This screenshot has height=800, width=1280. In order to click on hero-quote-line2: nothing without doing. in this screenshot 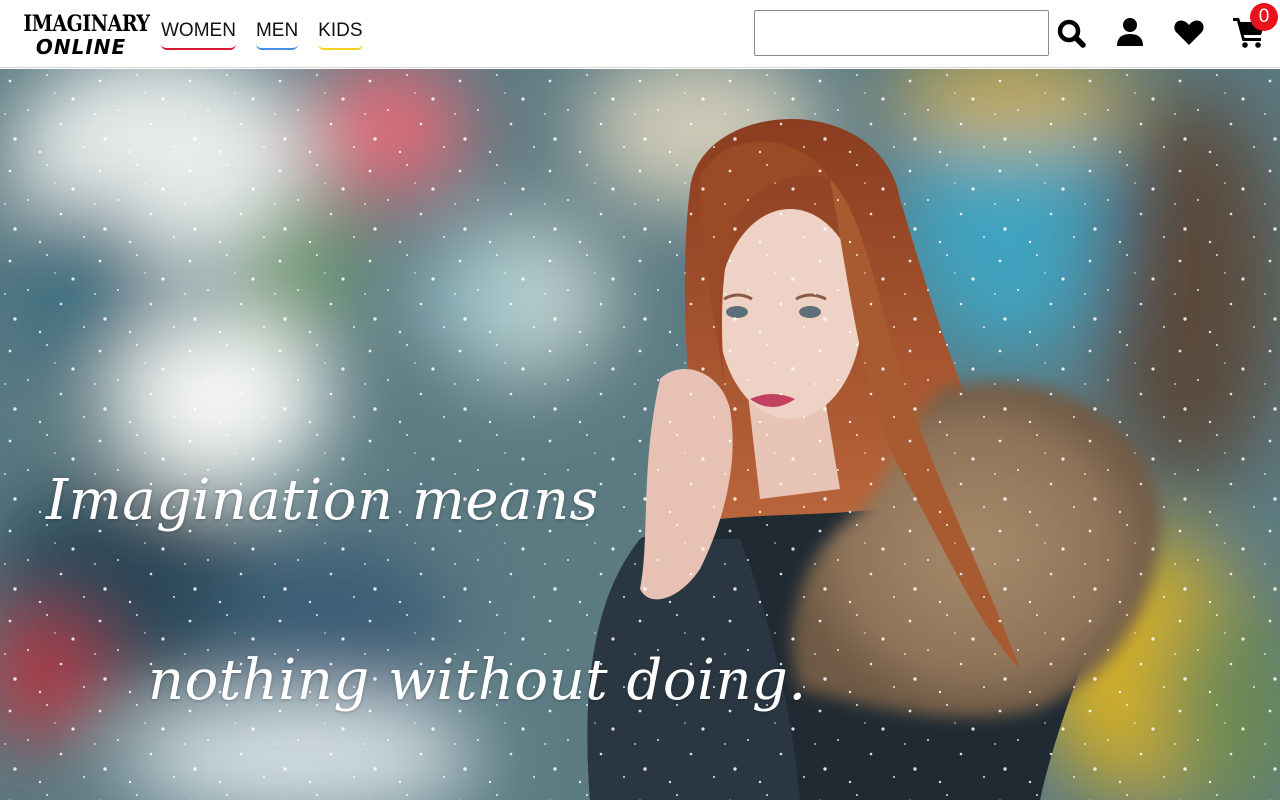, I will do `click(477, 680)`.